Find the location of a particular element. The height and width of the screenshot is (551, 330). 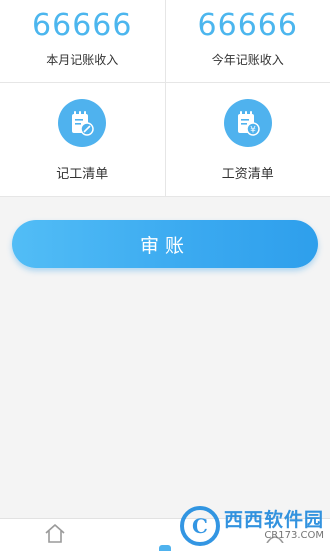

brand-logo-icon: C is located at coordinates (200, 526).